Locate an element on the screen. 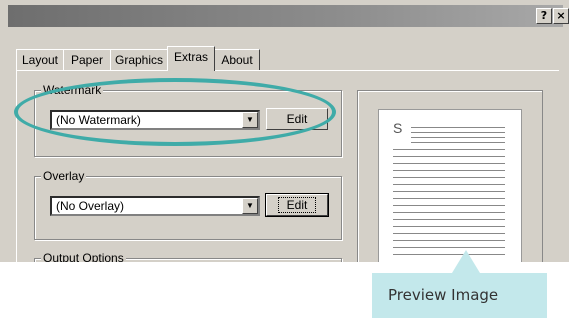 This screenshot has width=569, height=321. tab-paper: Paper is located at coordinates (87, 59).